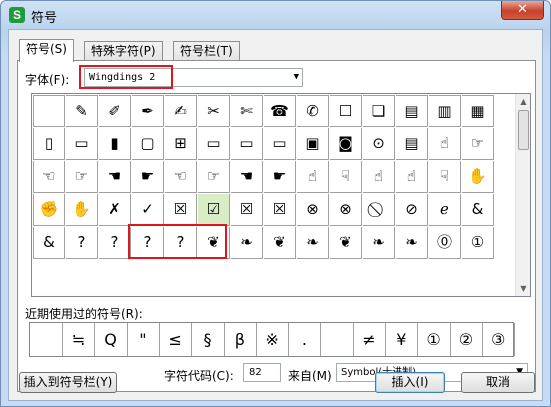 This screenshot has height=407, width=551. Describe the element at coordinates (123, 51) in the screenshot. I see `tab-special-characters: 特殊字符(P)` at that location.